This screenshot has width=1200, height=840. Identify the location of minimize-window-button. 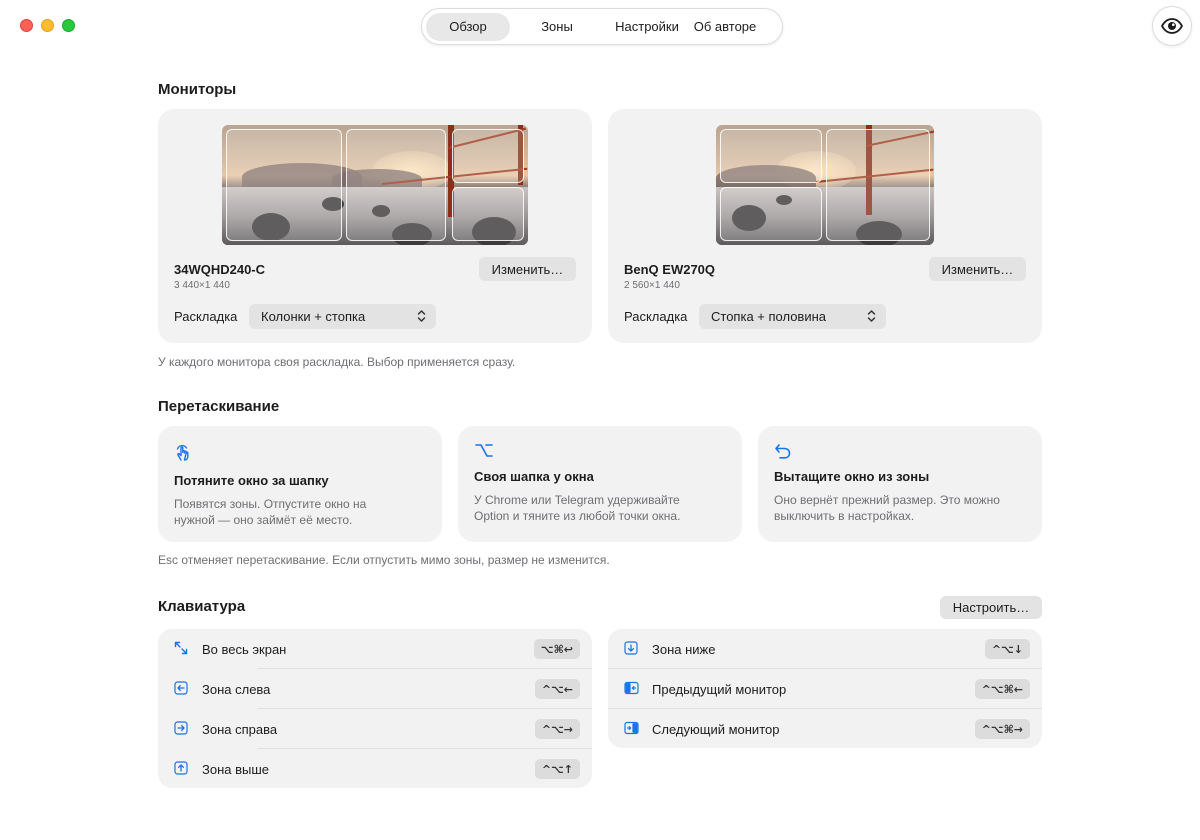
(47, 25).